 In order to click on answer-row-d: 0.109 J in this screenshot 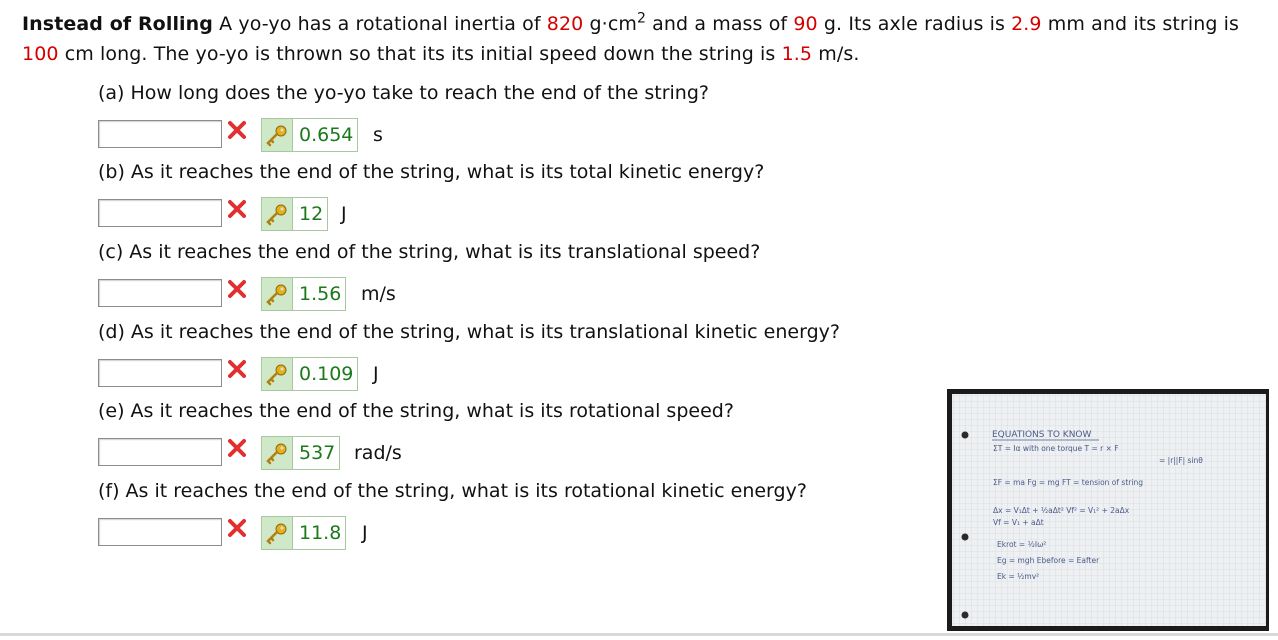, I will do `click(469, 374)`.